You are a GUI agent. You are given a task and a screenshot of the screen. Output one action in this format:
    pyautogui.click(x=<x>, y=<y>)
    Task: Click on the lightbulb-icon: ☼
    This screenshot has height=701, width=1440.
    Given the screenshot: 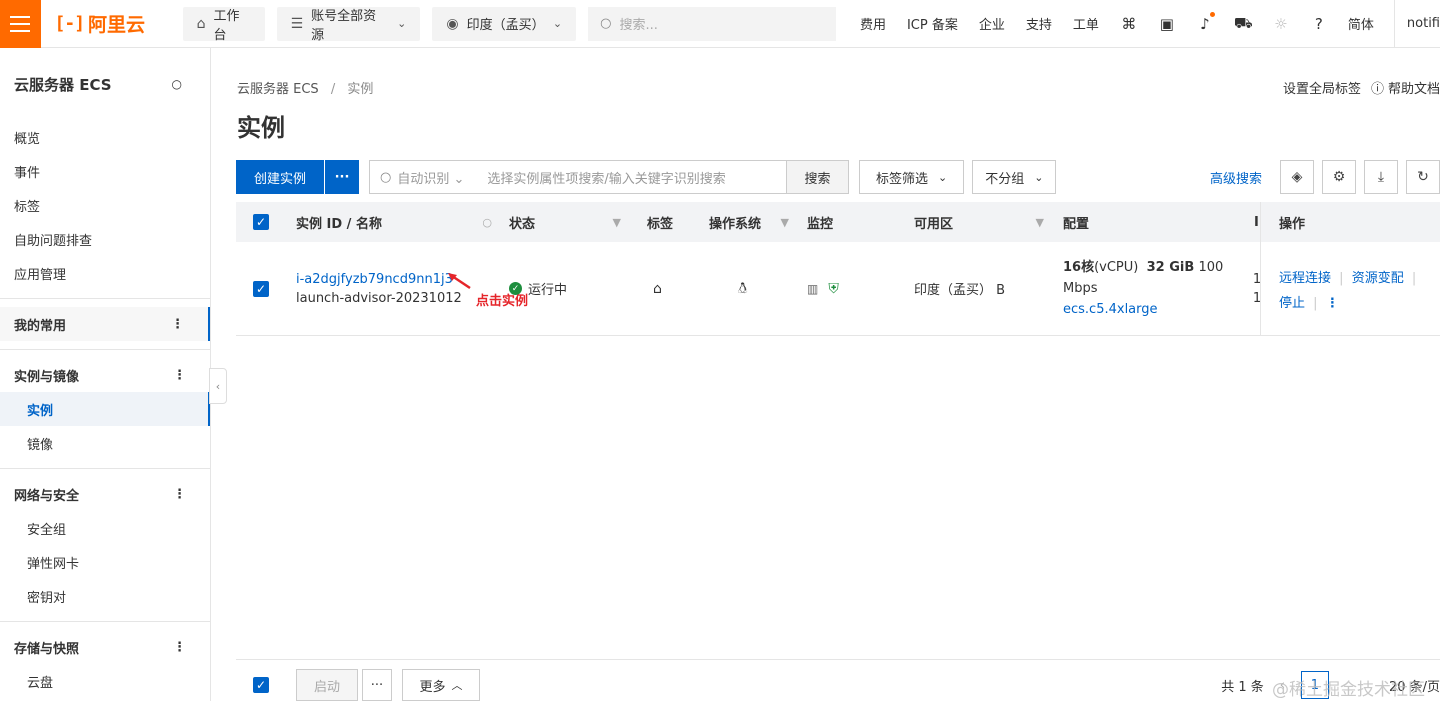 What is the action you would take?
    pyautogui.click(x=1281, y=24)
    